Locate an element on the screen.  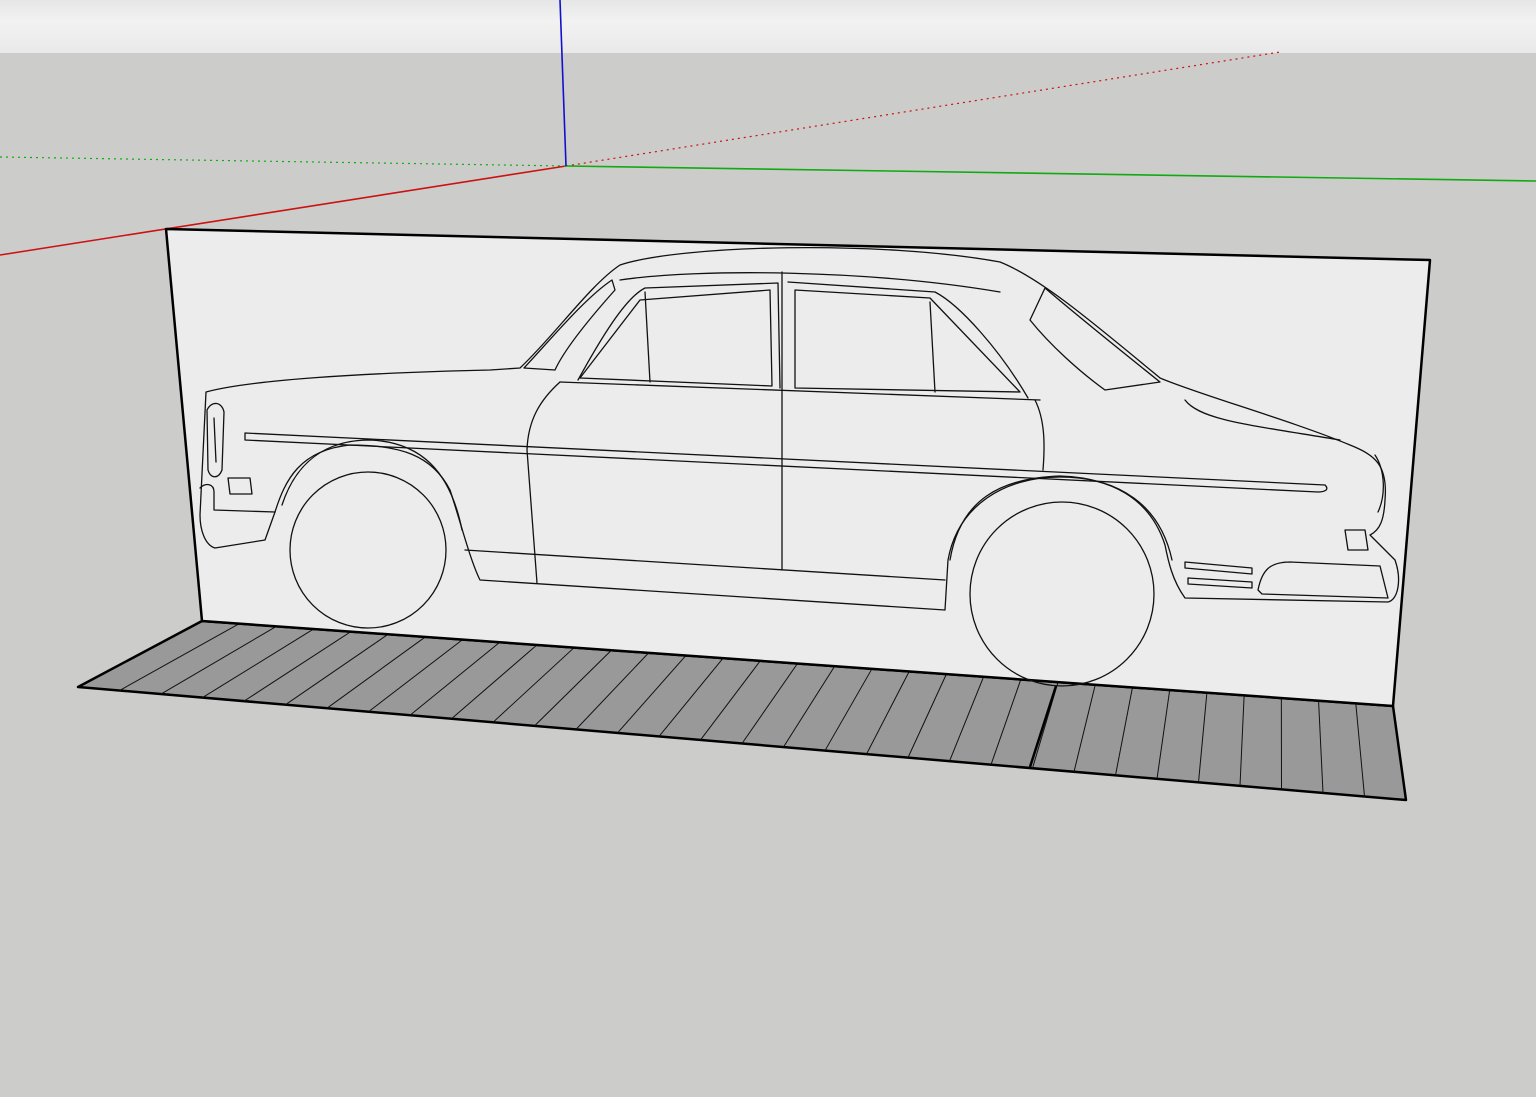
red-axis-dotted is located at coordinates (923, 109).